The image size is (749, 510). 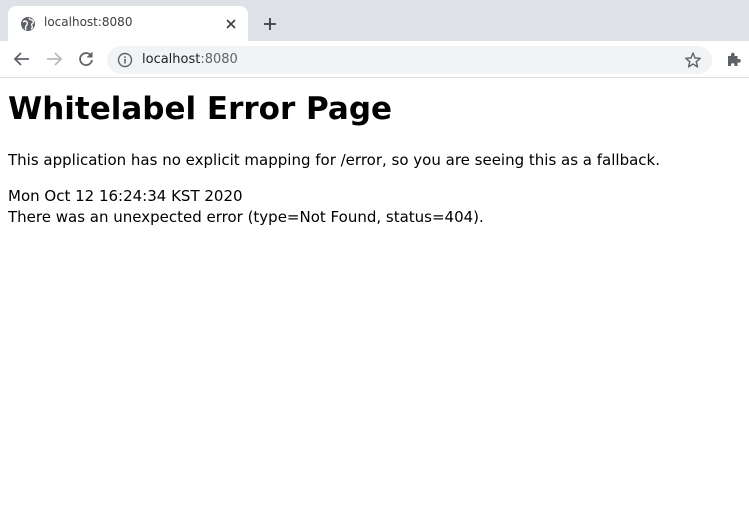 I want to click on url-port: :8080, so click(x=219, y=59).